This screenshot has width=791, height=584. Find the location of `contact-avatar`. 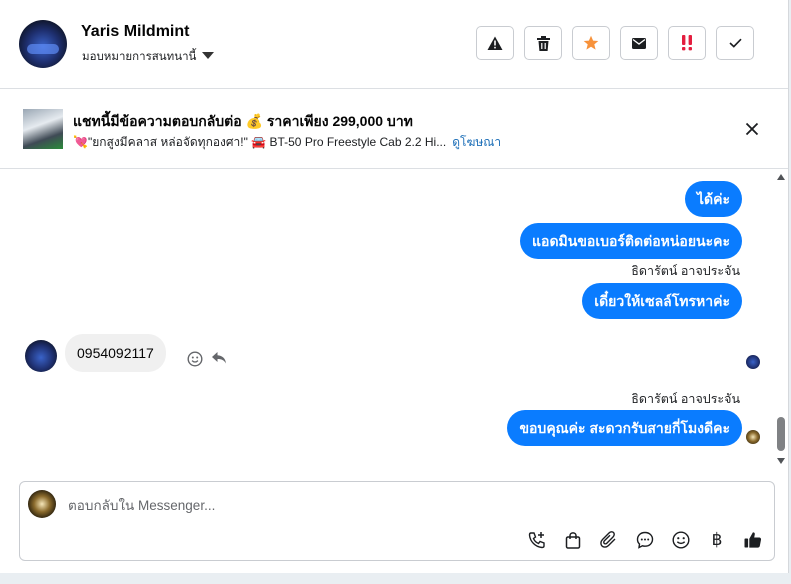

contact-avatar is located at coordinates (43, 44).